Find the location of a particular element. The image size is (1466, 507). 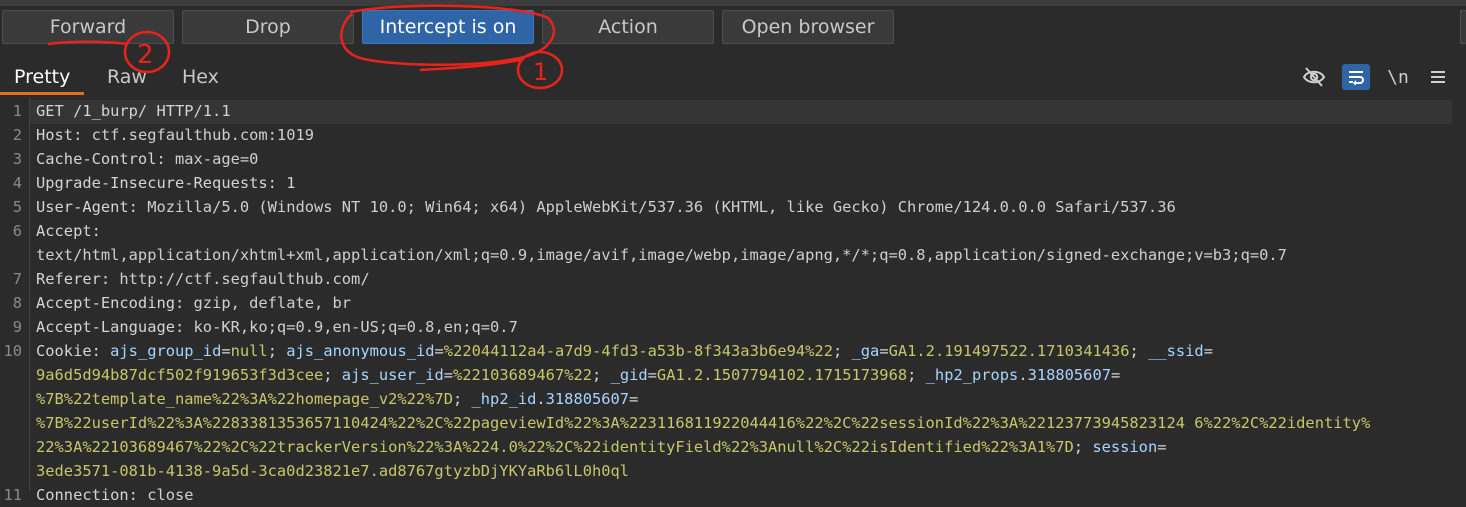

token: session is located at coordinates (1125, 447).